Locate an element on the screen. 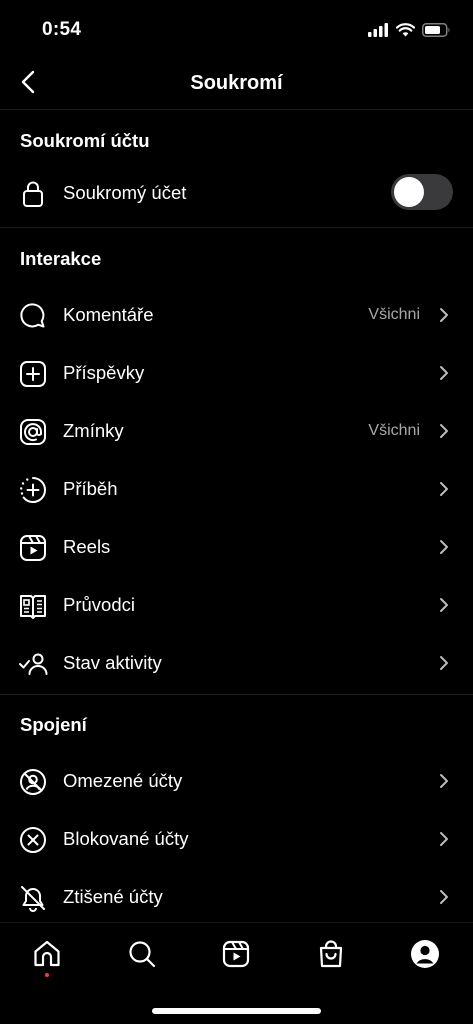  section-header-interactions: Interakce is located at coordinates (61, 258).